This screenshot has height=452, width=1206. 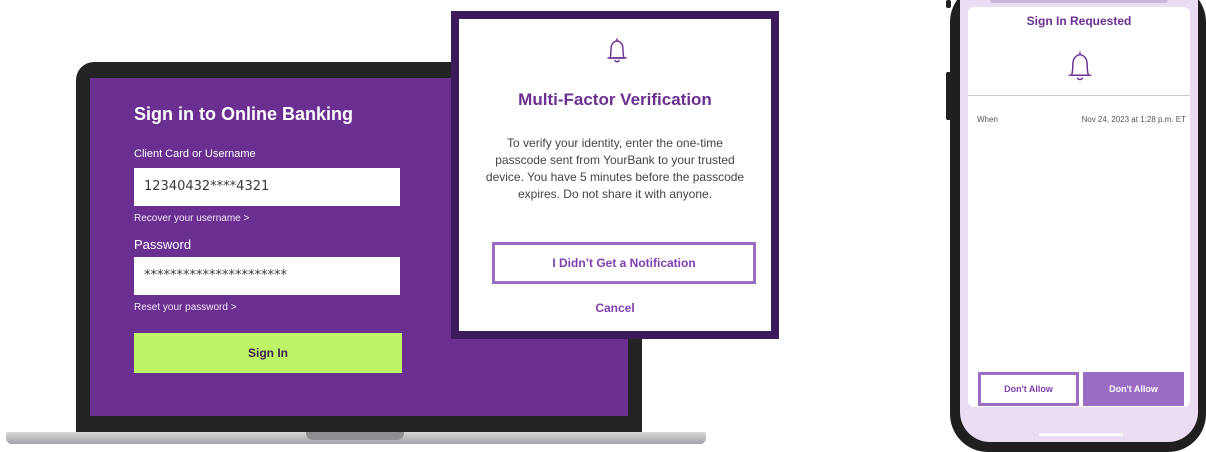 What do you see at coordinates (243, 114) in the screenshot?
I see `login-title: Sign in to Online Banking` at bounding box center [243, 114].